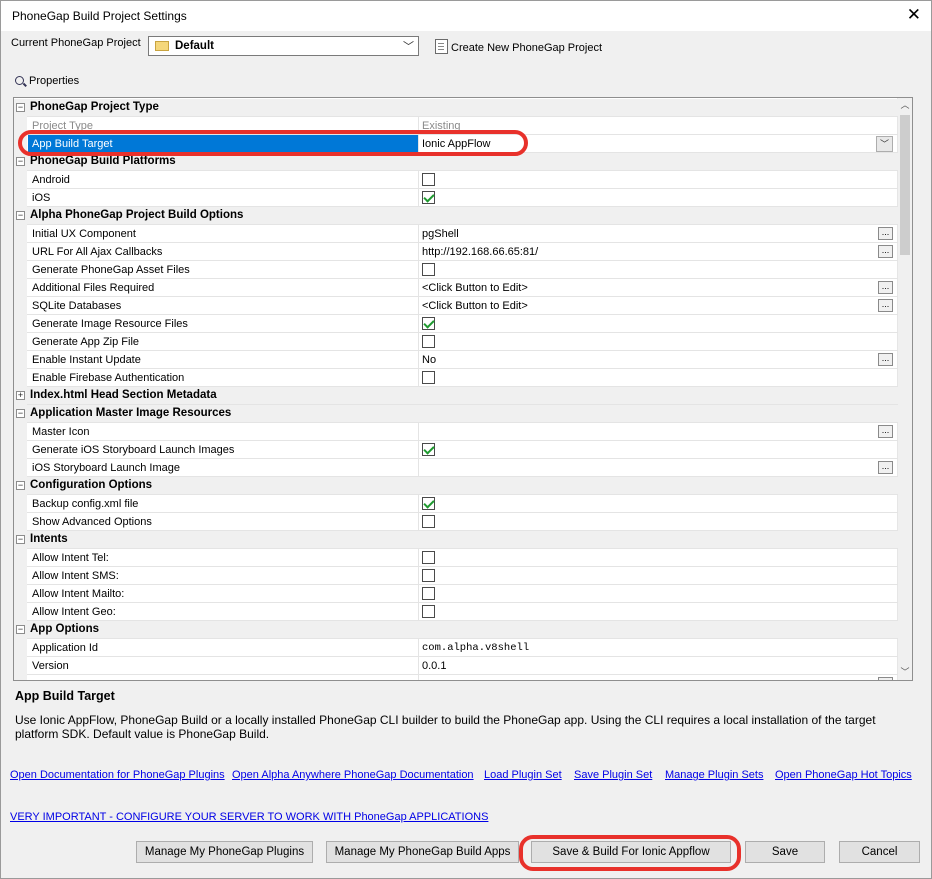 The image size is (932, 879). What do you see at coordinates (659, 648) in the screenshot?
I see `property-value: com.alpha.v8shell` at bounding box center [659, 648].